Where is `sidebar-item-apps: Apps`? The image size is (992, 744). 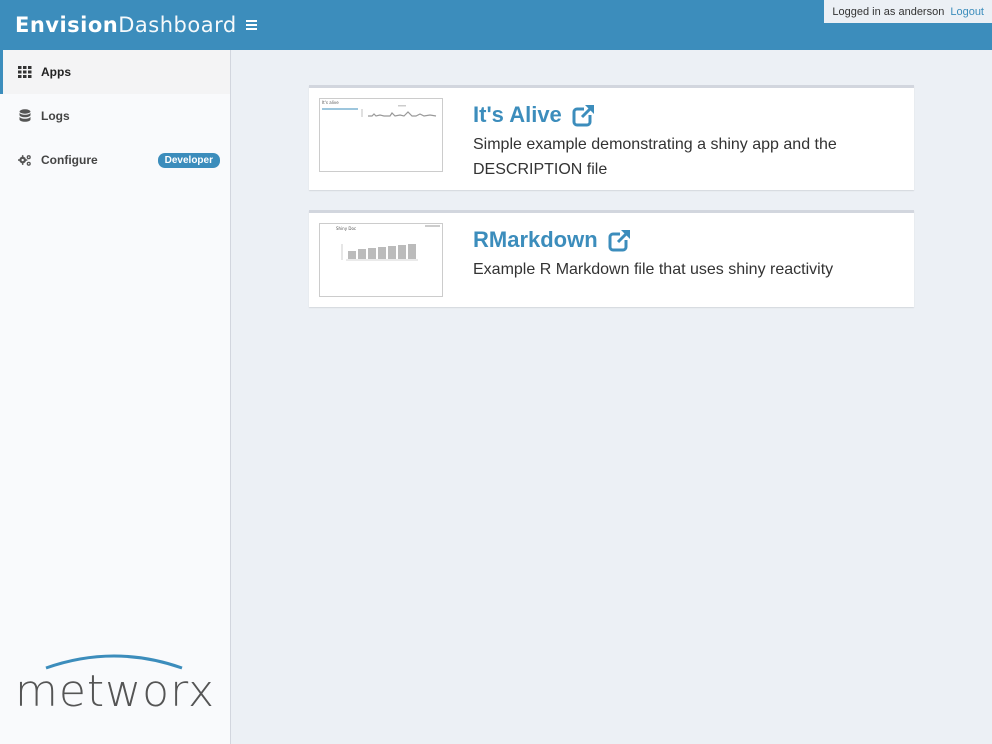
sidebar-item-apps: Apps is located at coordinates (115, 72).